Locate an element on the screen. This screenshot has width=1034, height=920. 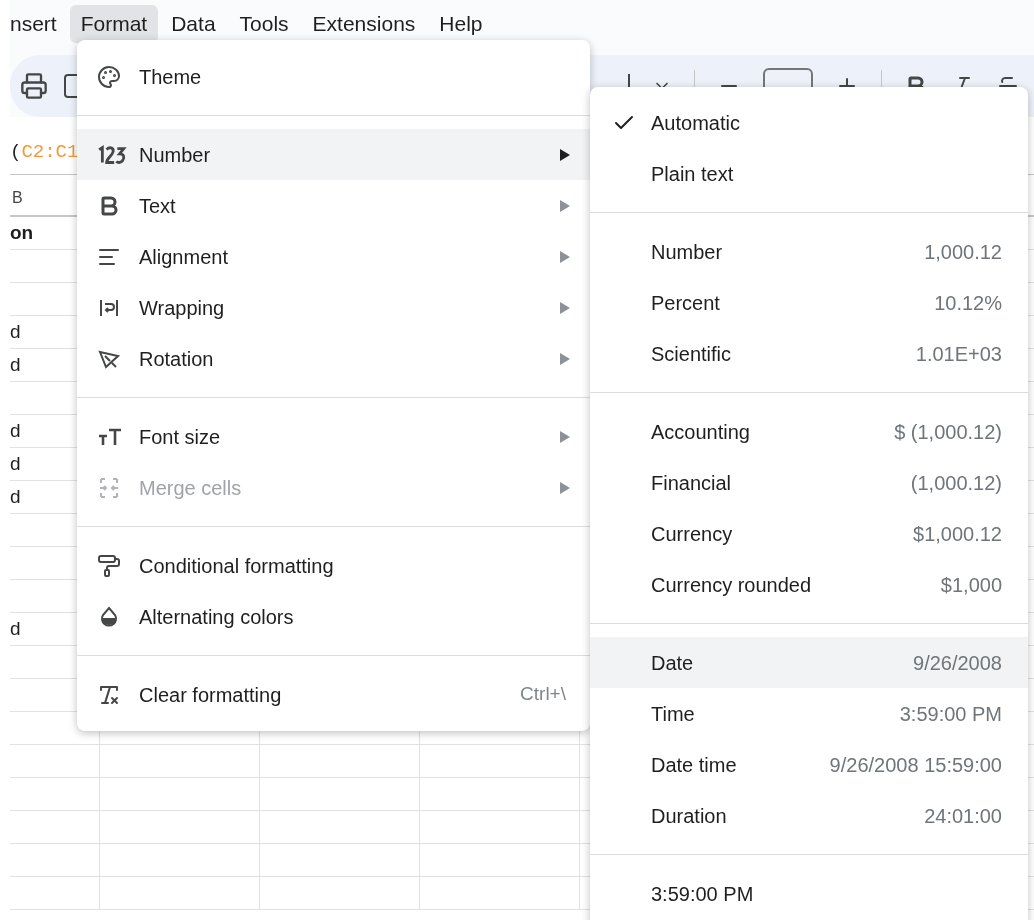
menu-item: Wrapping is located at coordinates (333, 307).